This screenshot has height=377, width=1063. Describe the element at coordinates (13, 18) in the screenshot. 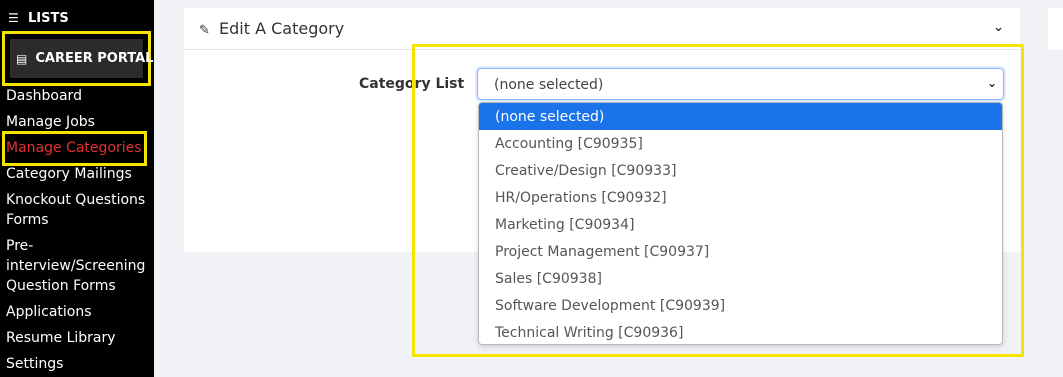

I see `list-icon: ☰` at that location.